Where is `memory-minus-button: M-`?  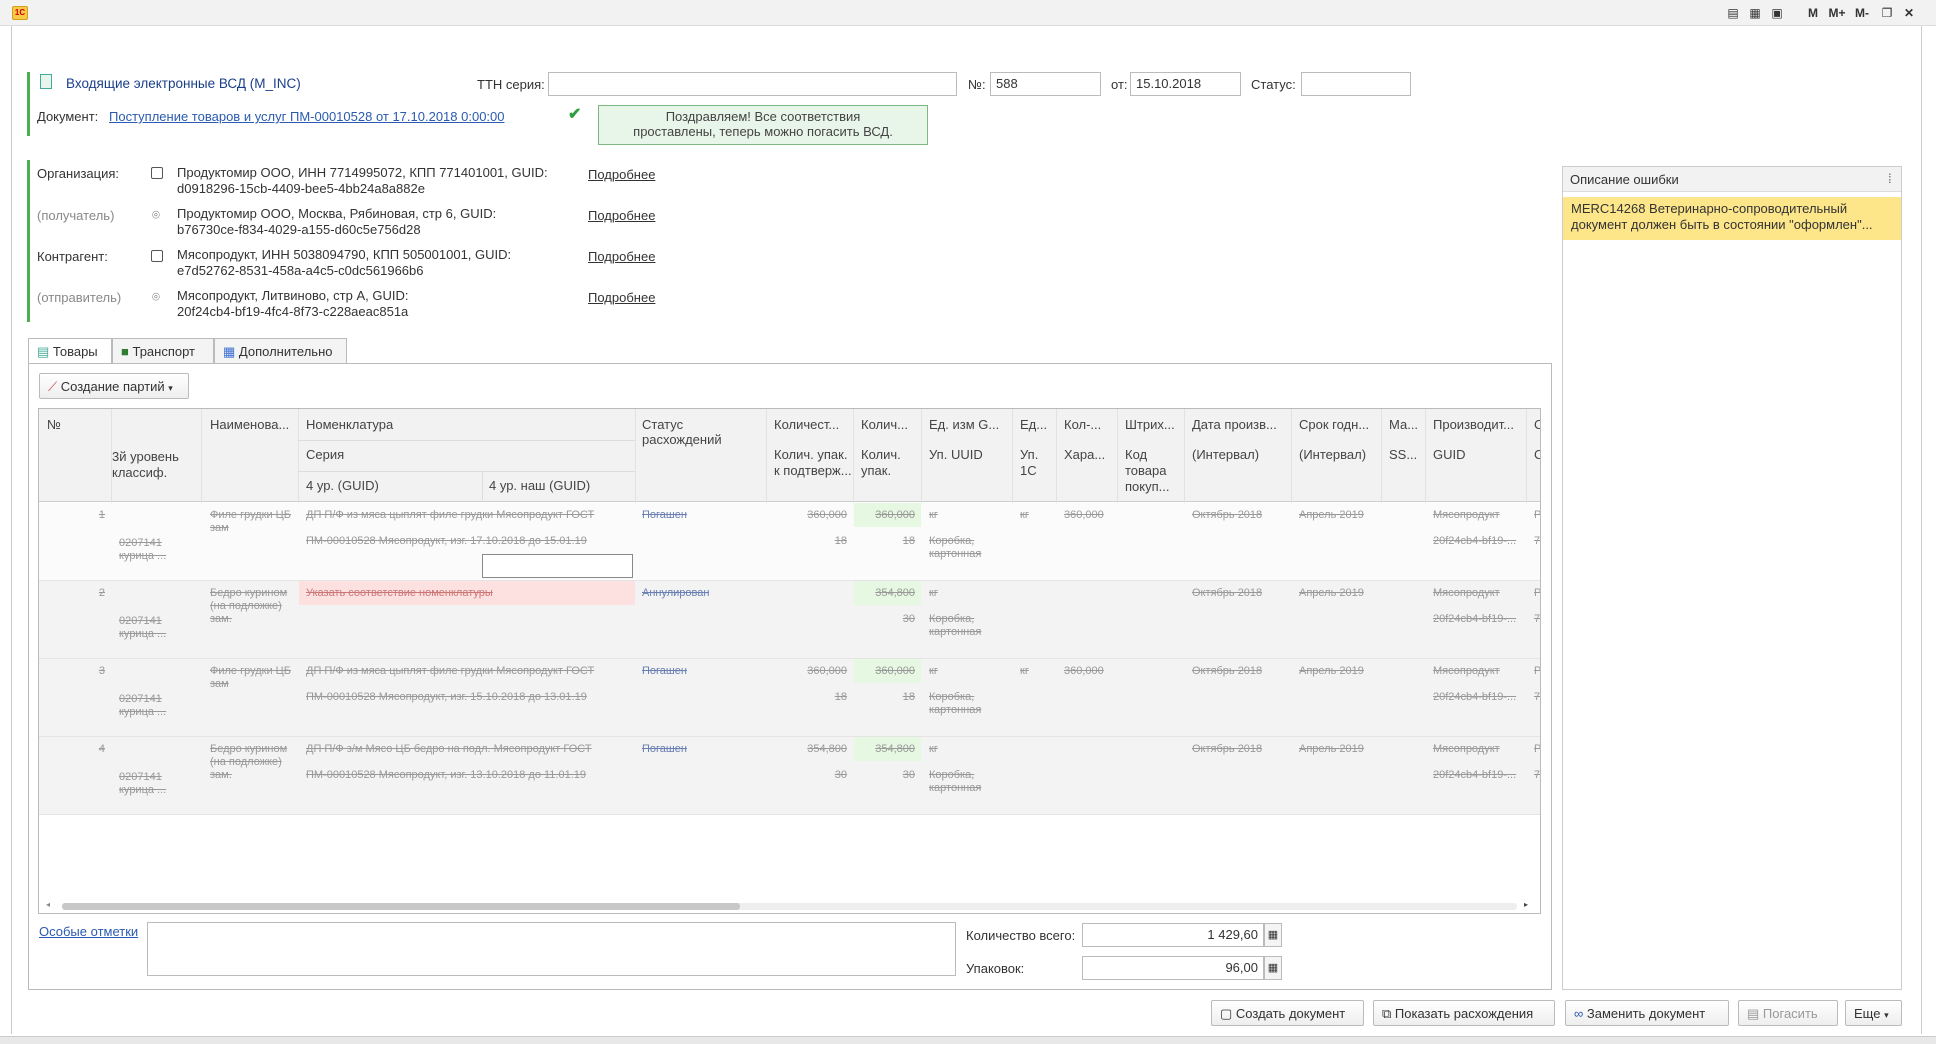
memory-minus-button: M- is located at coordinates (1862, 13).